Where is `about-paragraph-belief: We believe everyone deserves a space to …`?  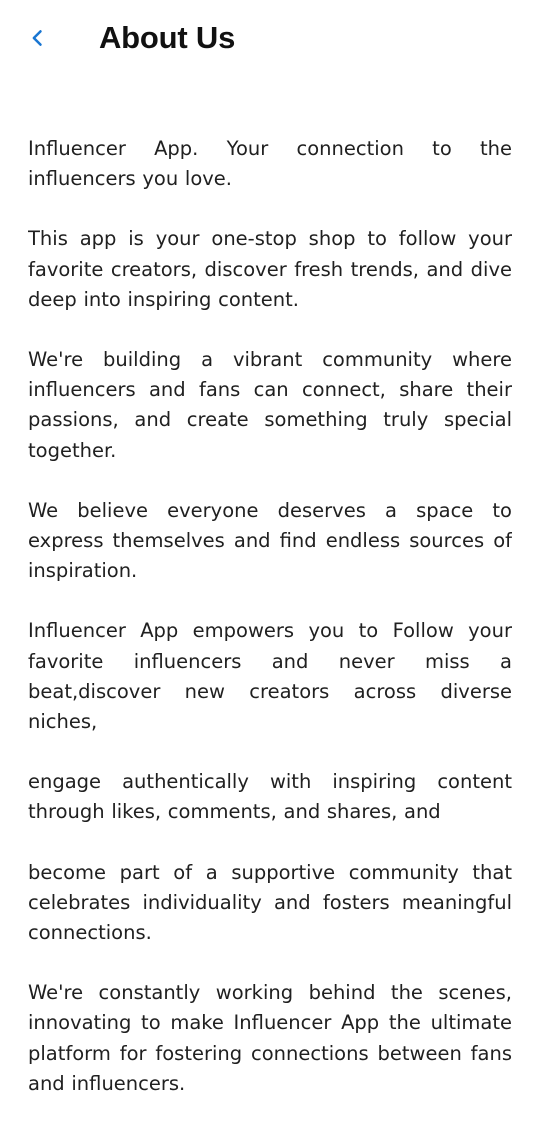 about-paragraph-belief: We believe everyone deserves a space to … is located at coordinates (270, 540).